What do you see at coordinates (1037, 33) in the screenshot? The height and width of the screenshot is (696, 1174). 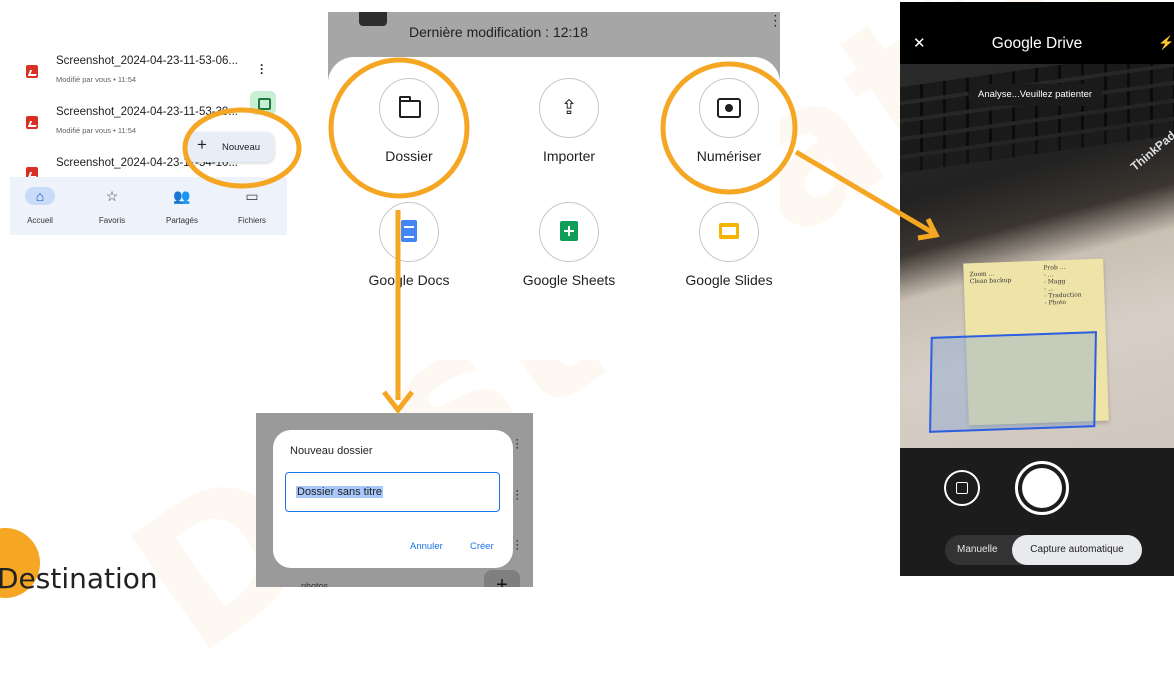 I see `camera-header: ✕ Google Drive ⚡` at bounding box center [1037, 33].